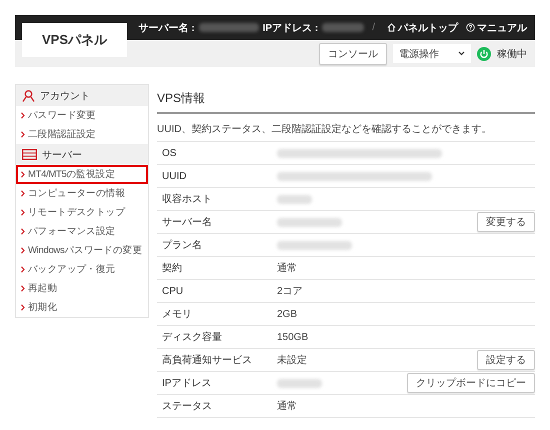 The height and width of the screenshot is (430, 550). I want to click on power-select: 電源操作, so click(432, 53).